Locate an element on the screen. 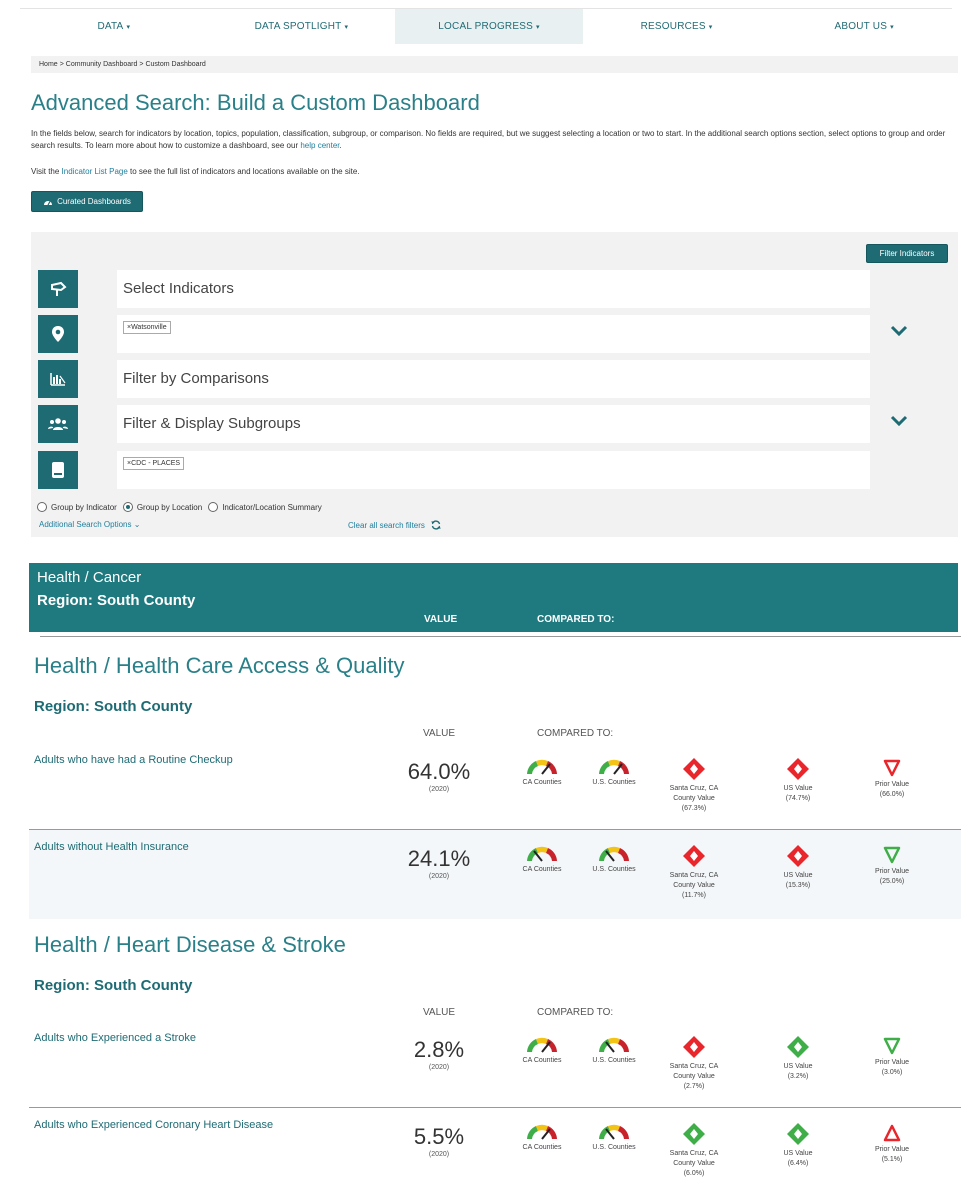  intro-end: . is located at coordinates (340, 145).